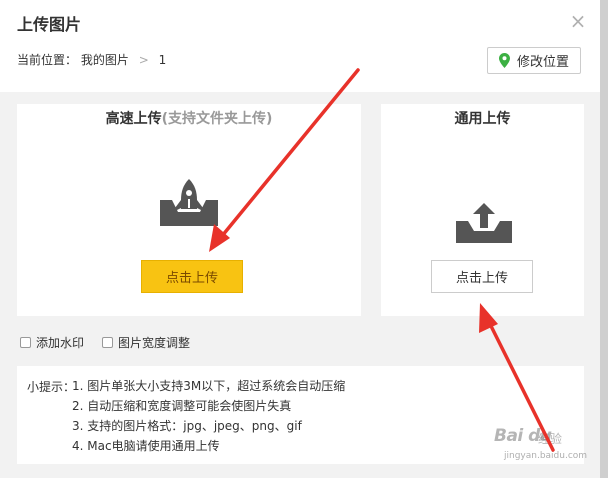  Describe the element at coordinates (154, 343) in the screenshot. I see `width-adjust-option-label: 图片宽度调整` at that location.